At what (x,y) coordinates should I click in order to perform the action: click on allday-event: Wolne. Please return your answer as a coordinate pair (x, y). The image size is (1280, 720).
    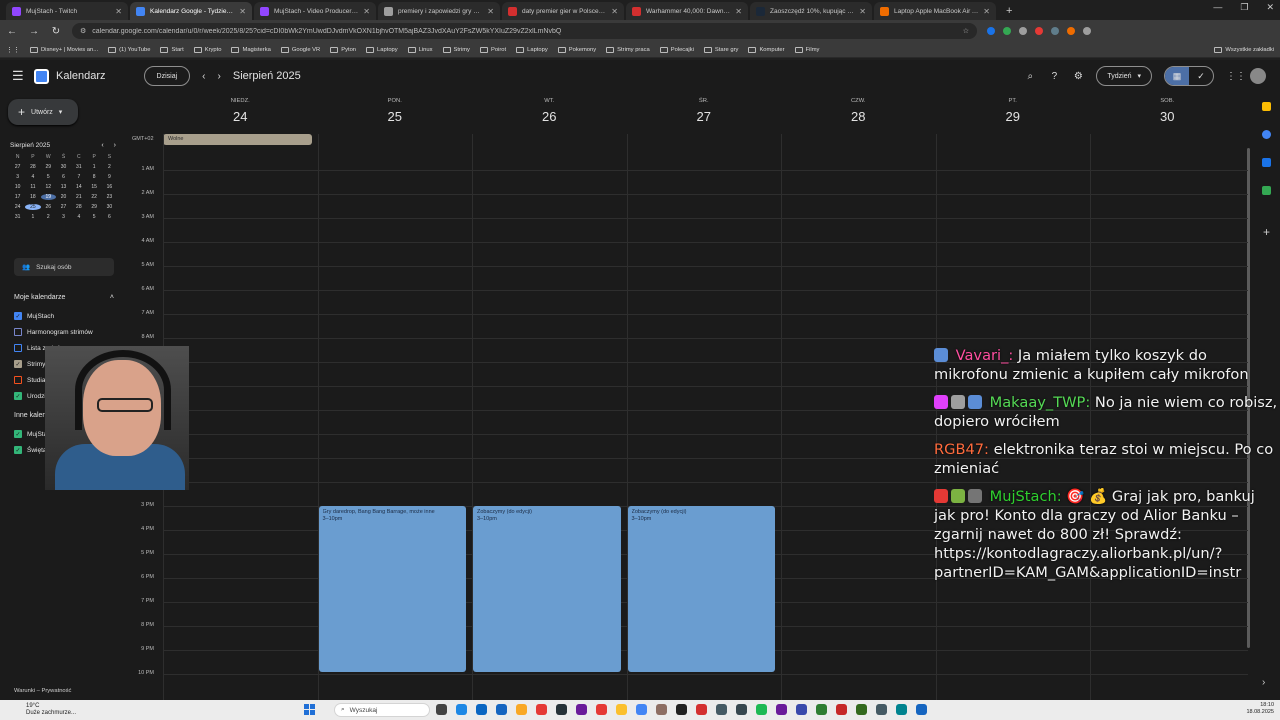
    Looking at the image, I should click on (237, 139).